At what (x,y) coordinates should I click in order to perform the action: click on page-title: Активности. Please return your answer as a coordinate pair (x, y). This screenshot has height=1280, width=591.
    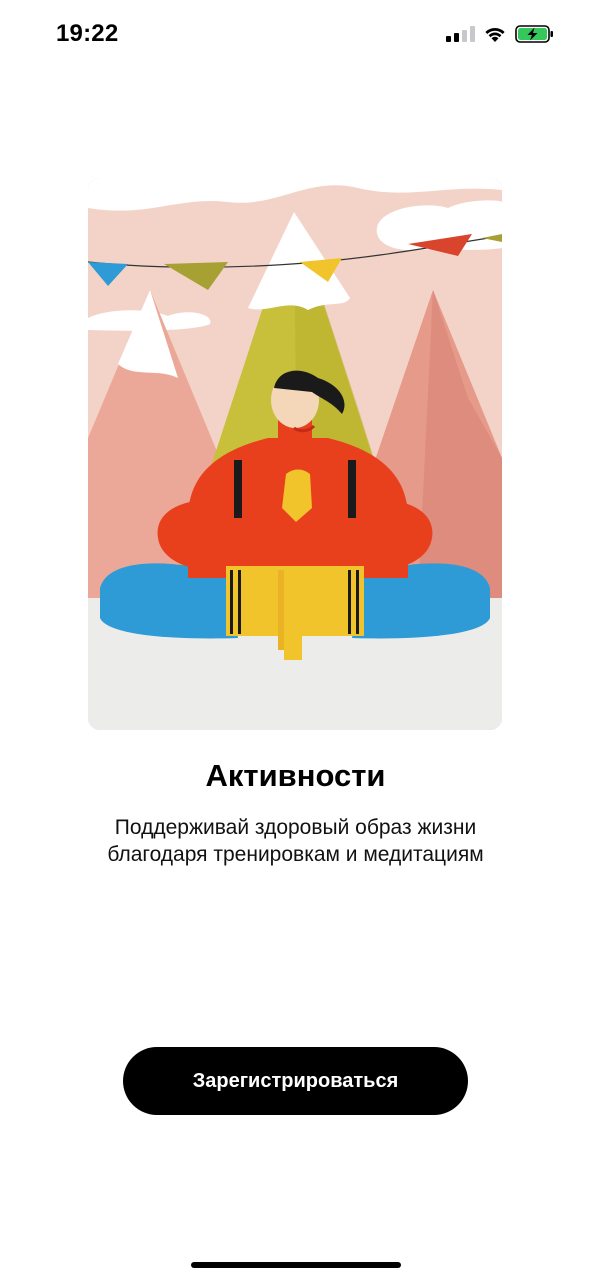
    Looking at the image, I should click on (295, 775).